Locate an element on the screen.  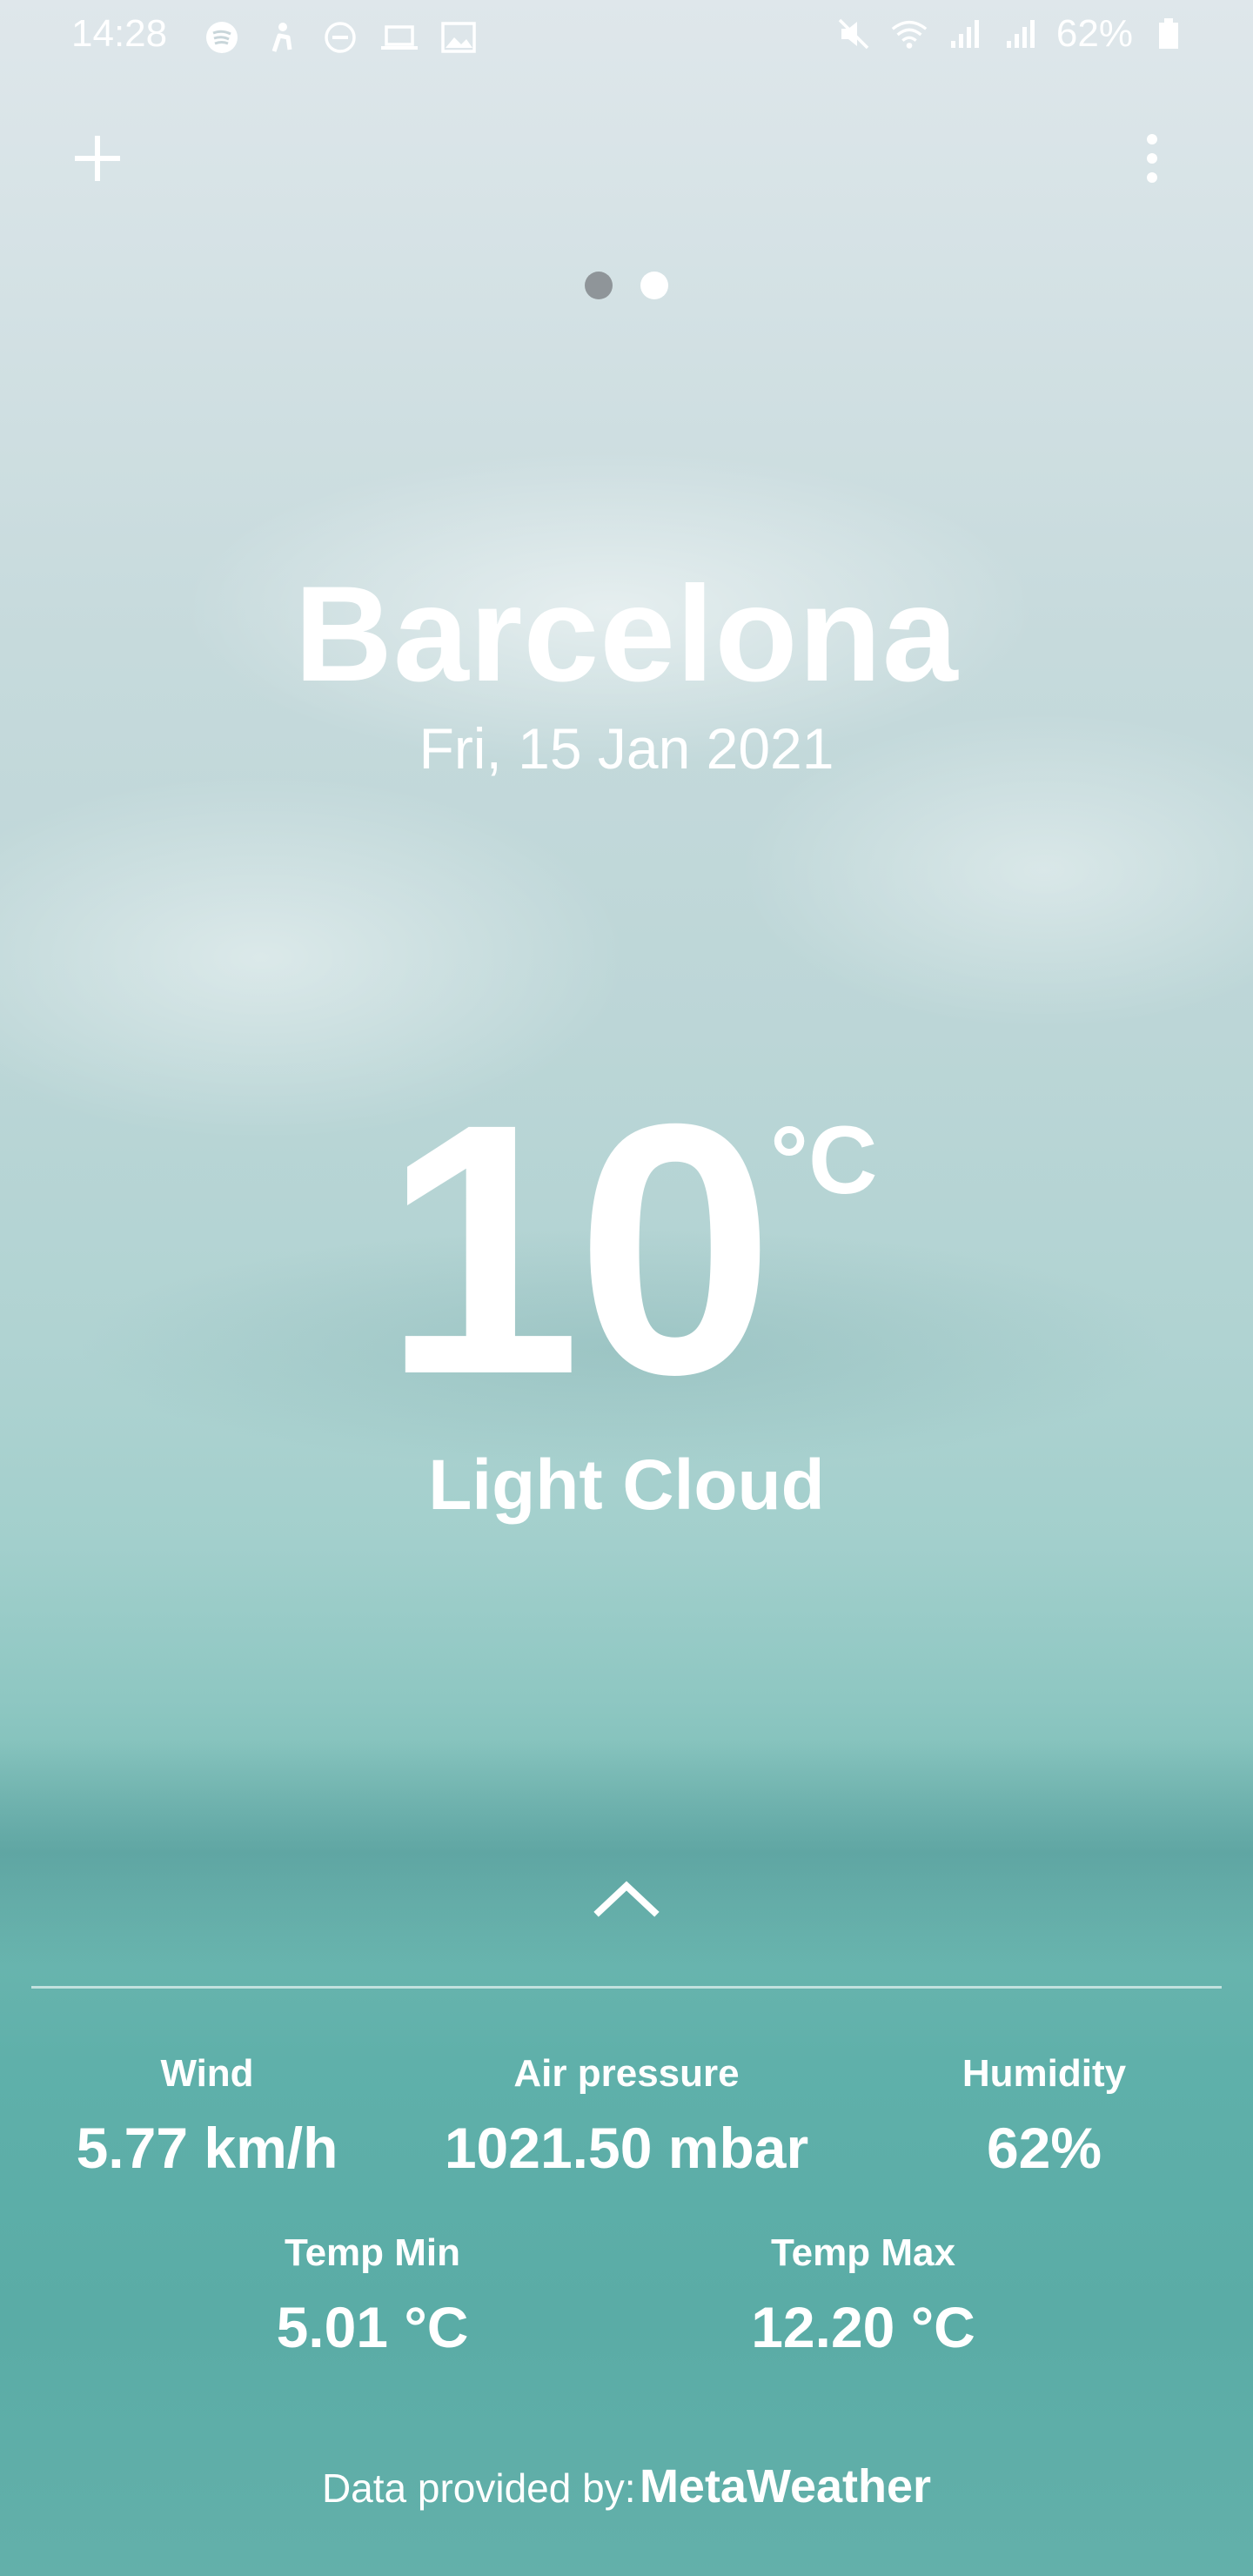
air-pressure-stat: Air pressure 1021.50 mbar is located at coordinates (626, 2116).